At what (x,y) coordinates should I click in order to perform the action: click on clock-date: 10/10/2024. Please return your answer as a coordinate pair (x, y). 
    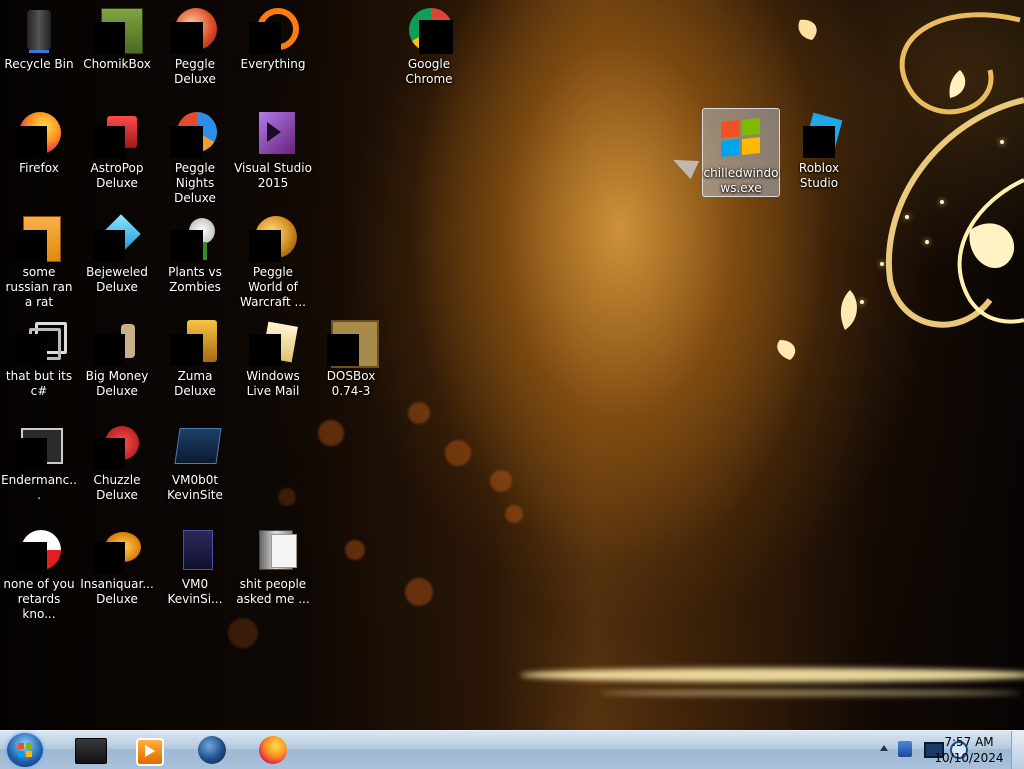
    Looking at the image, I should click on (969, 758).